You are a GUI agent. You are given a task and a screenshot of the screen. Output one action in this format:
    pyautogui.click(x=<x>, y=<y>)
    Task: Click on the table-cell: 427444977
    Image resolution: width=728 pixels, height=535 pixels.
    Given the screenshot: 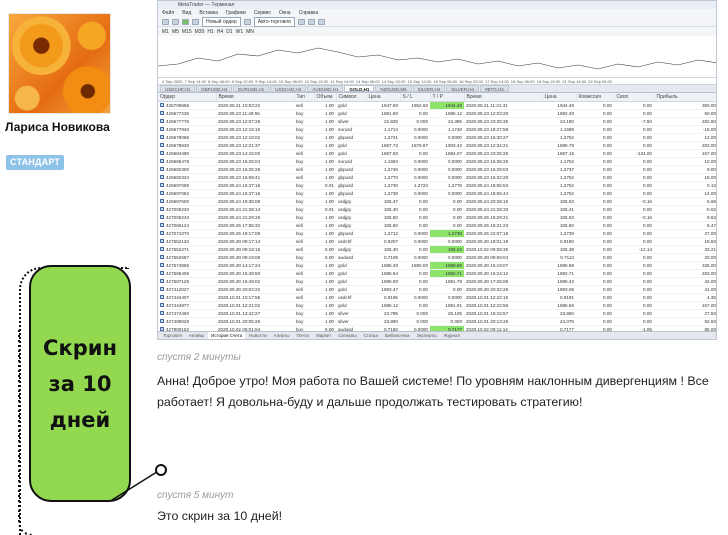 What is the action you would take?
    pyautogui.click(x=187, y=305)
    